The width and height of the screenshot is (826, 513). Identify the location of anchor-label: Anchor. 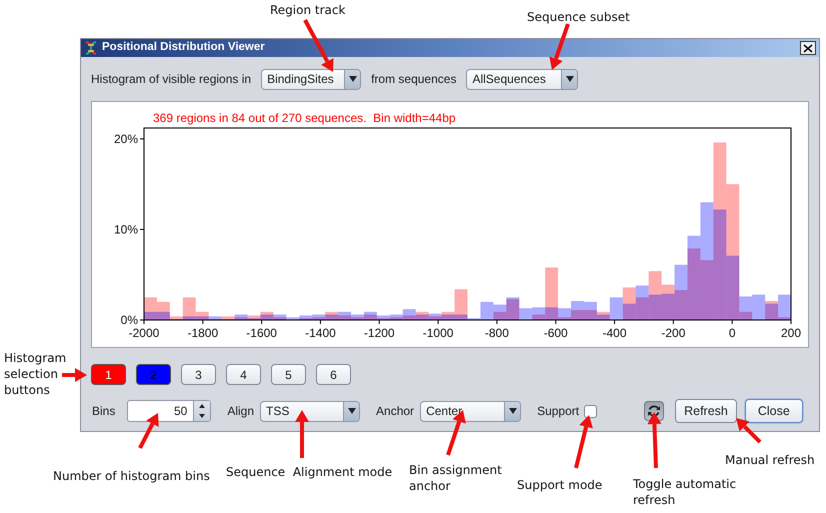
(395, 411).